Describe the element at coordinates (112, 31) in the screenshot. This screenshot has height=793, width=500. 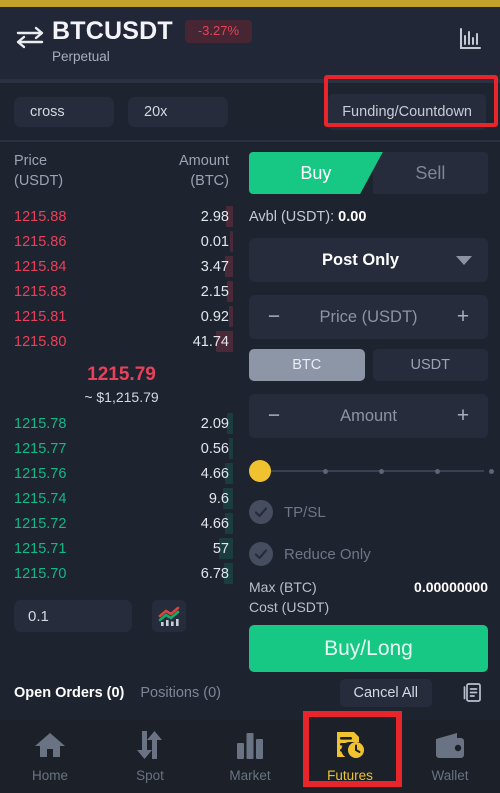
I see `page-title: BTCUSDT` at that location.